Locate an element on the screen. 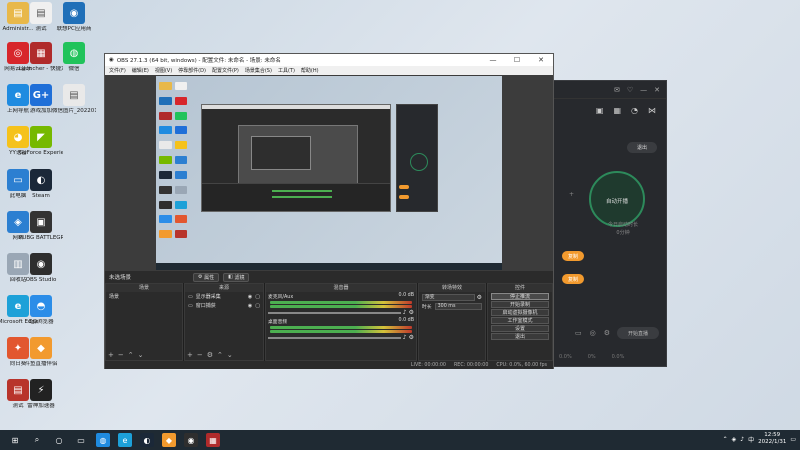 Image resolution: width=800 pixels, height=450 pixels. duration-input: 300 ms is located at coordinates (458, 306).